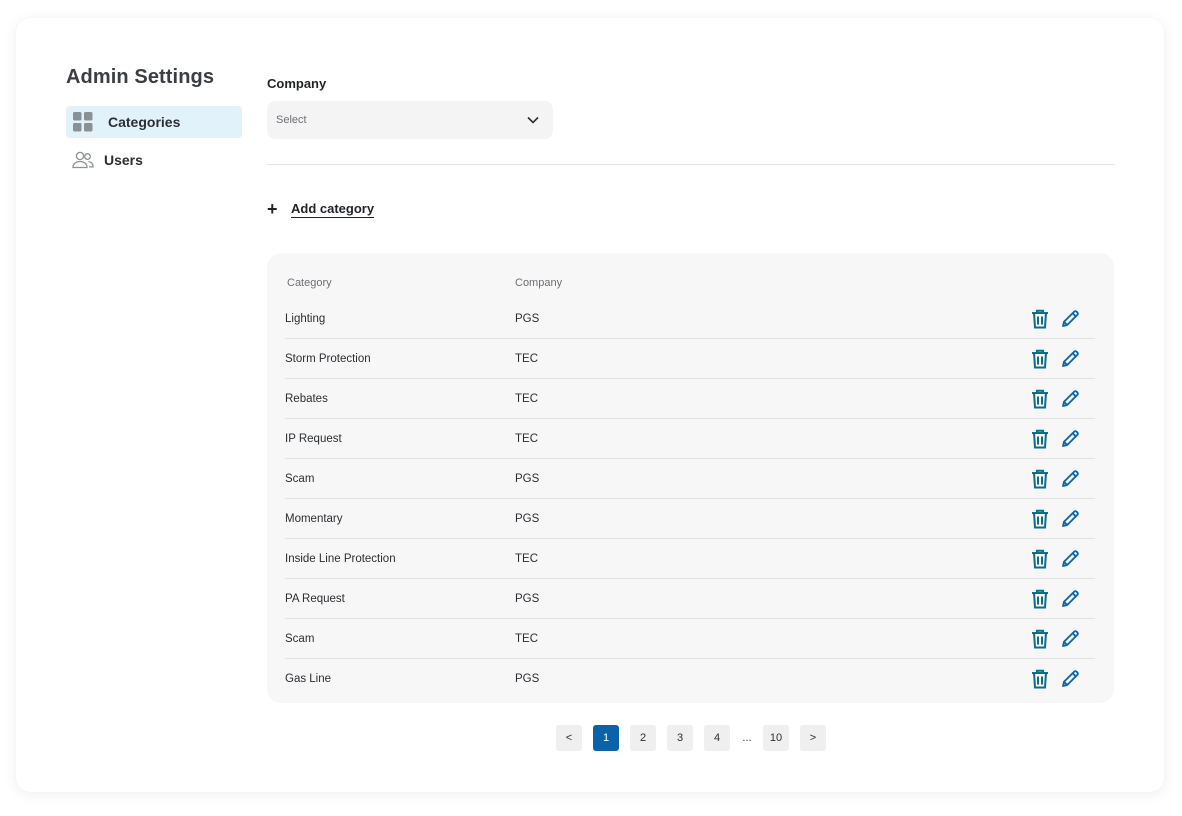 This screenshot has width=1182, height=816. What do you see at coordinates (154, 160) in the screenshot?
I see `sidebar-item-users: Users` at bounding box center [154, 160].